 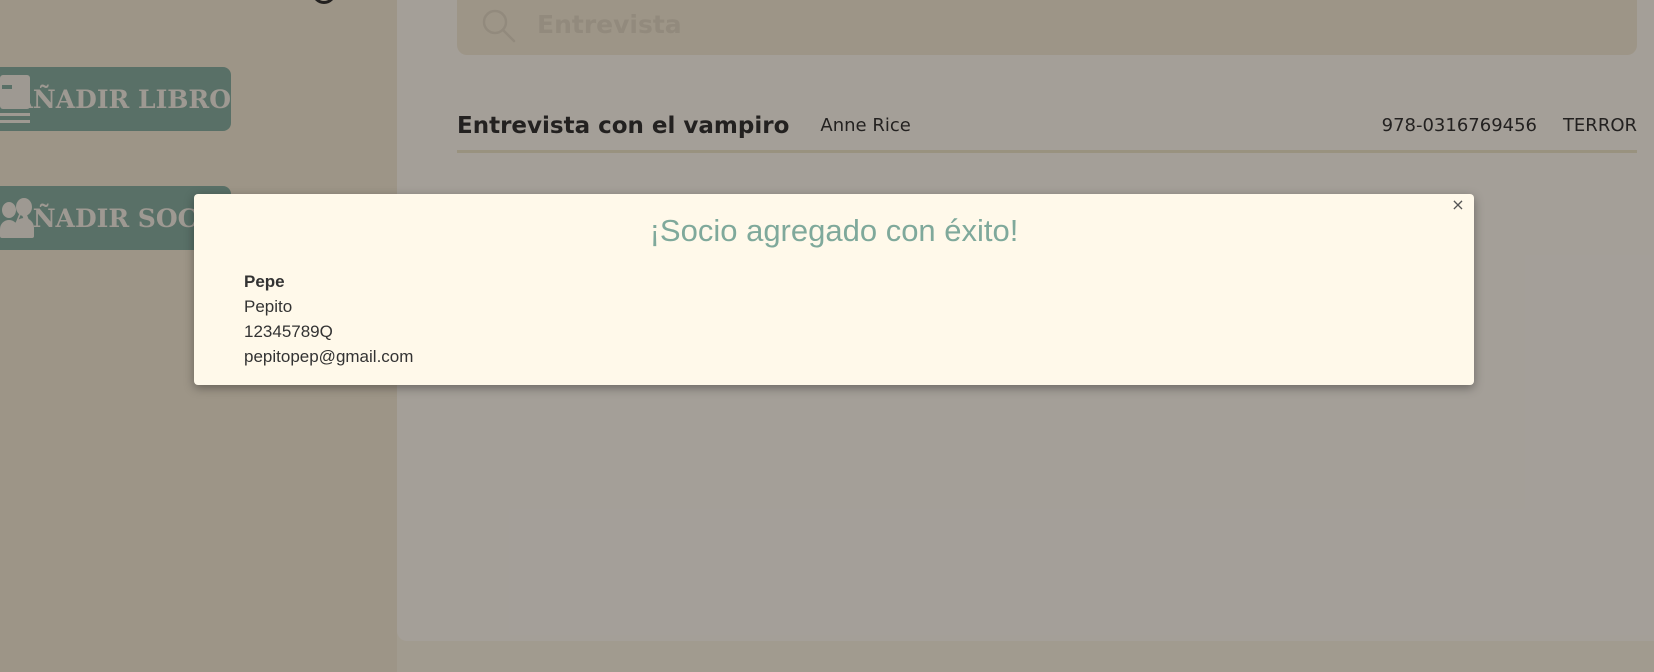 What do you see at coordinates (834, 230) in the screenshot?
I see `modal-title: ¡Socio agregado con éxito!` at bounding box center [834, 230].